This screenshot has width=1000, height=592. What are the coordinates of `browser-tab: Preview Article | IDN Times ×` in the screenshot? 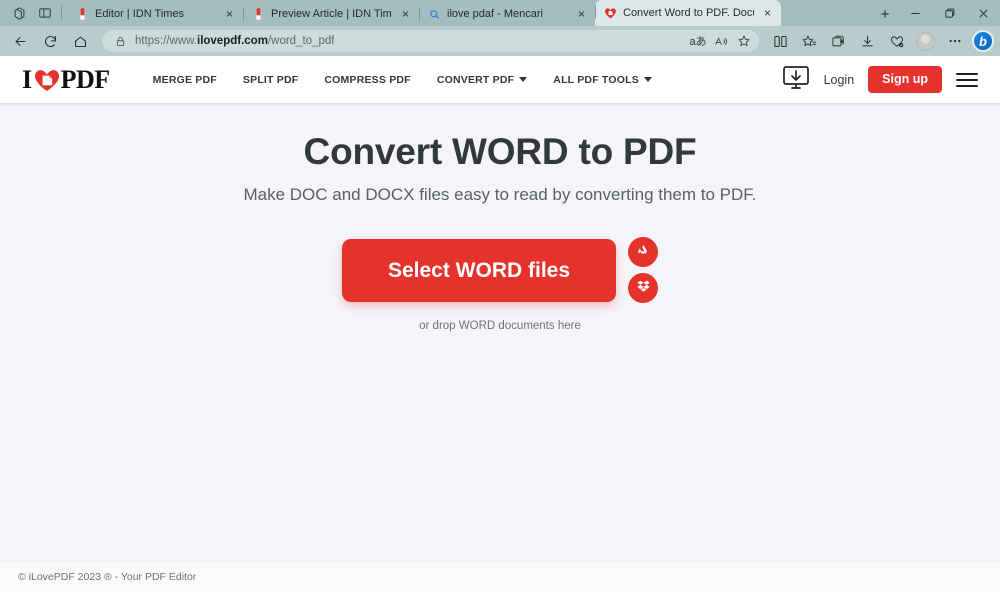 It's located at (331, 14).